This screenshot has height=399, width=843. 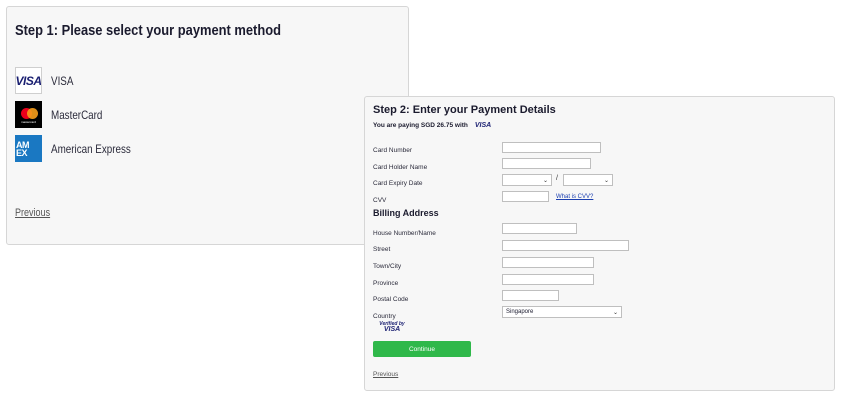 I want to click on town-input, so click(x=548, y=262).